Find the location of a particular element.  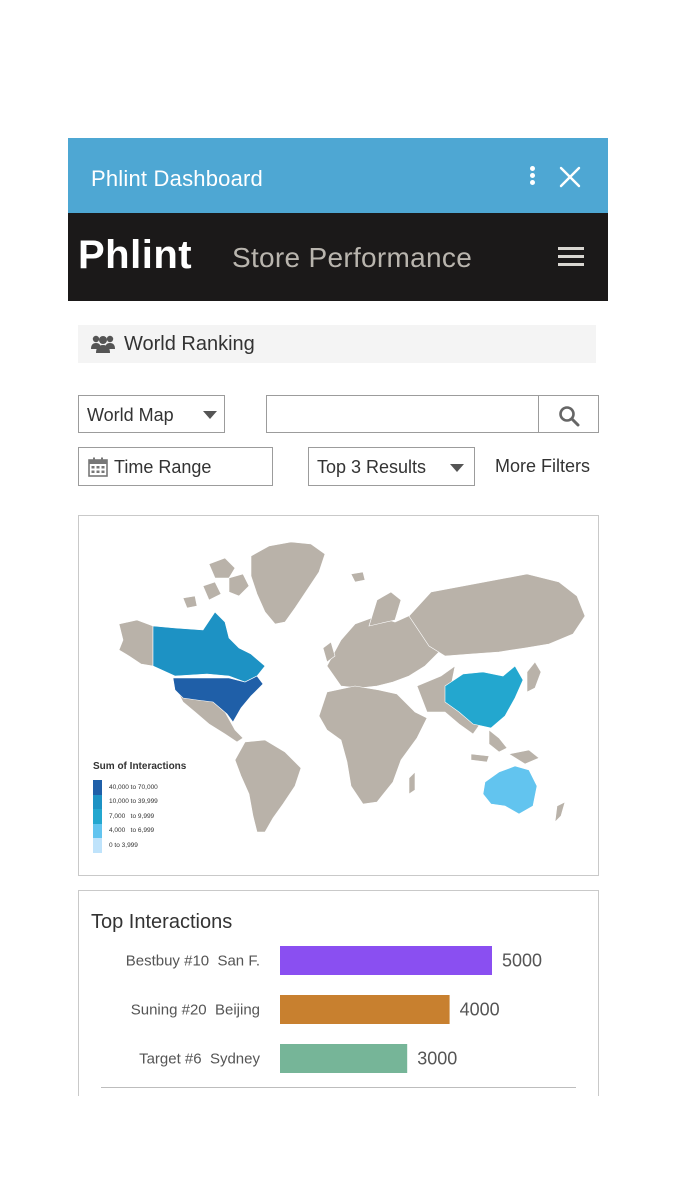

bar-value-label: 5000 is located at coordinates (522, 961).